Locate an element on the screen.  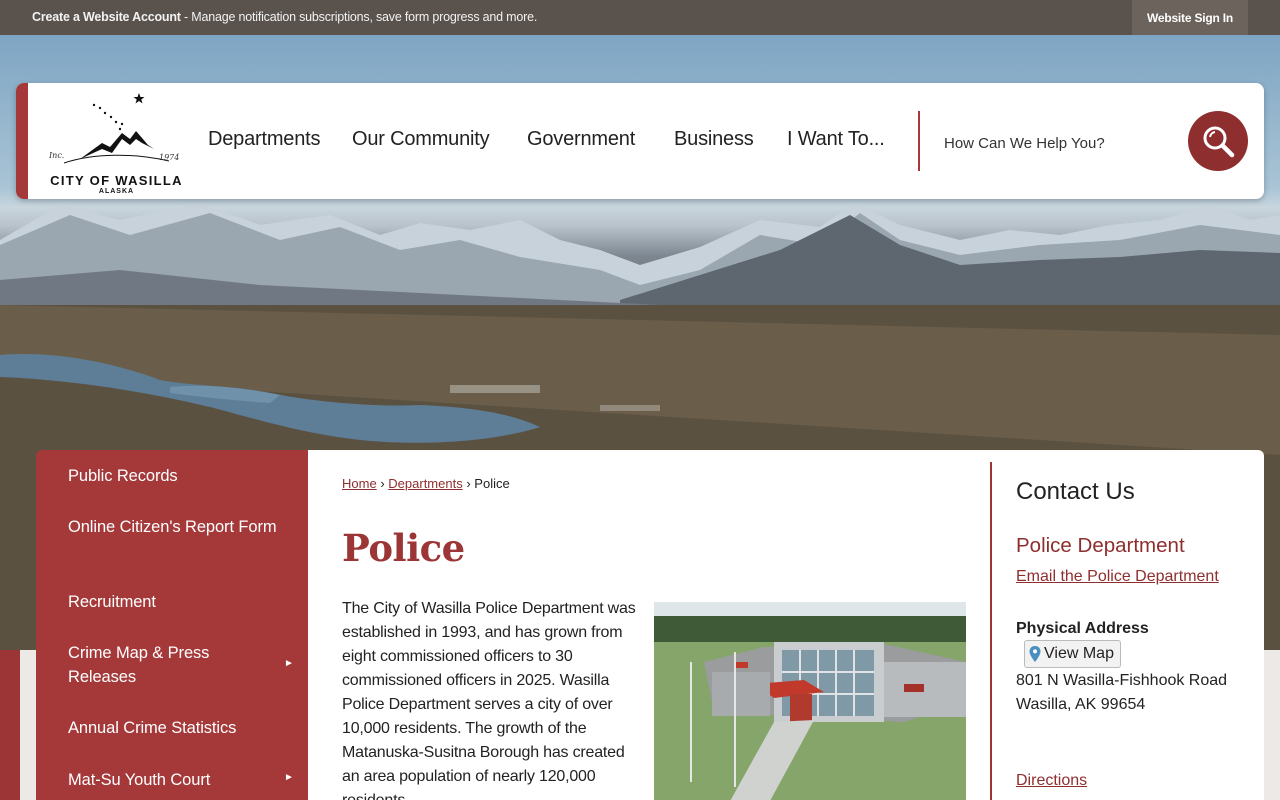
building-image is located at coordinates (810, 701).